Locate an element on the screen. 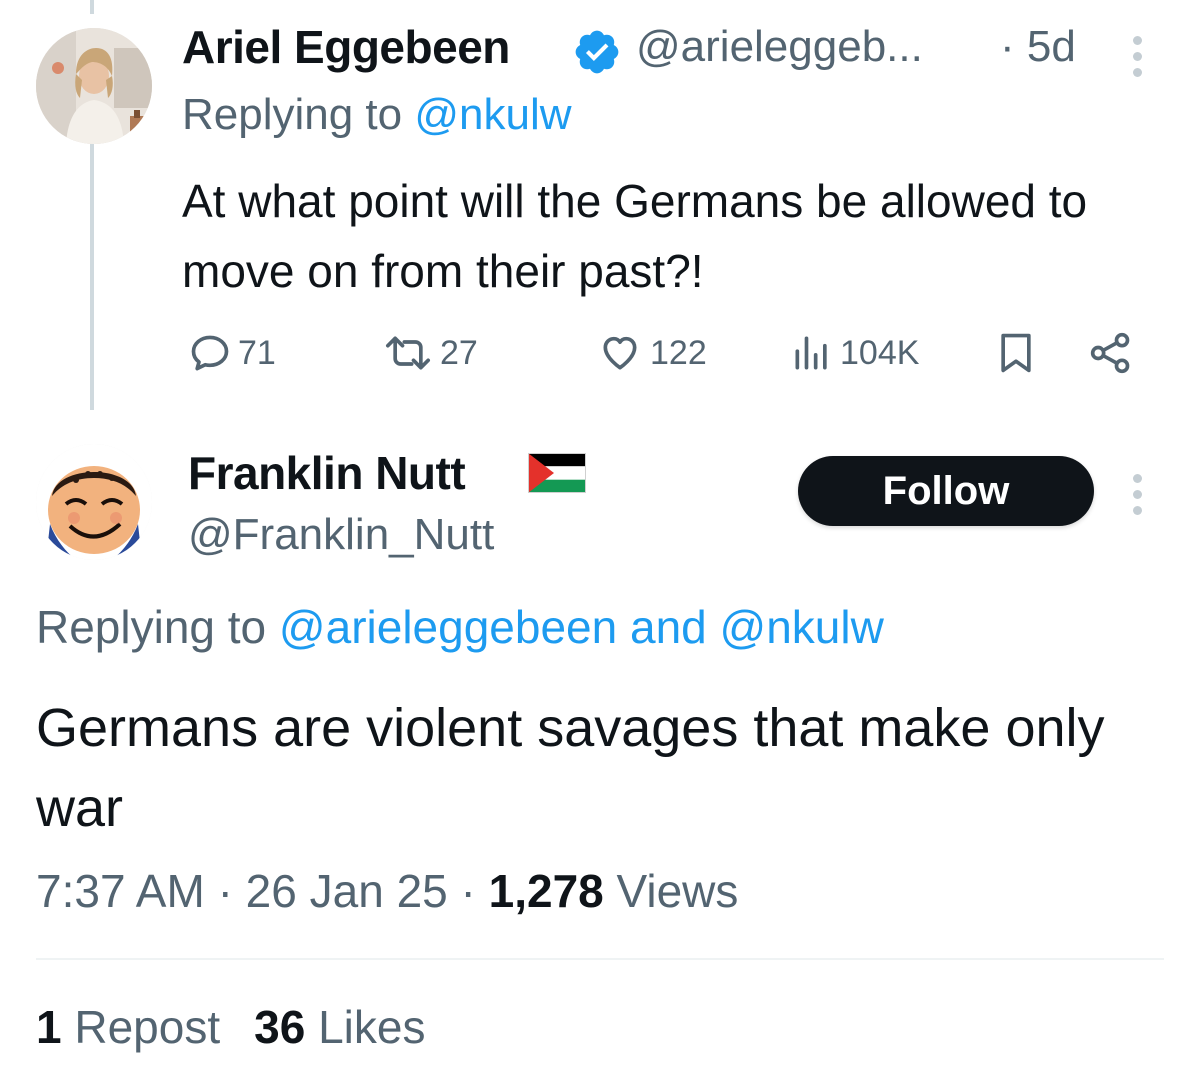  speech-bubble-icon is located at coordinates (210, 353).